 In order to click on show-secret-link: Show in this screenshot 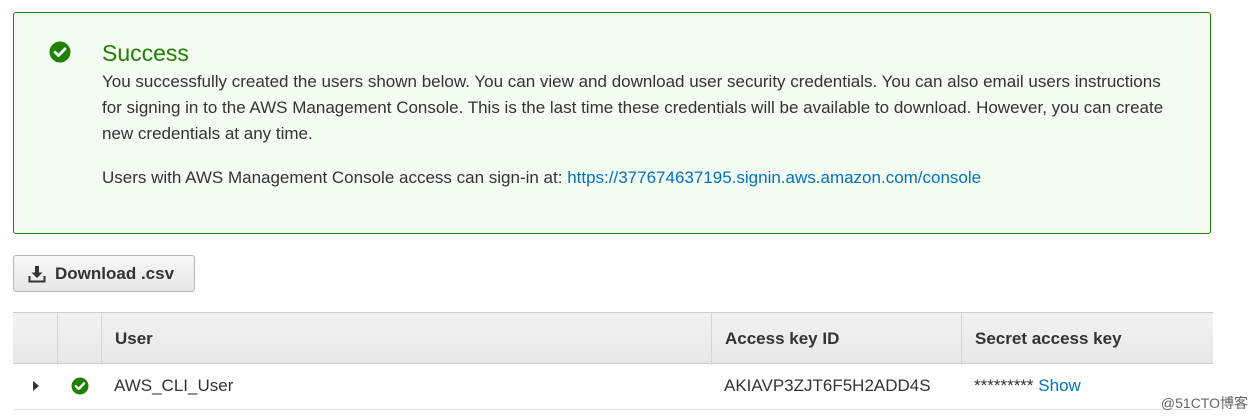, I will do `click(1059, 385)`.